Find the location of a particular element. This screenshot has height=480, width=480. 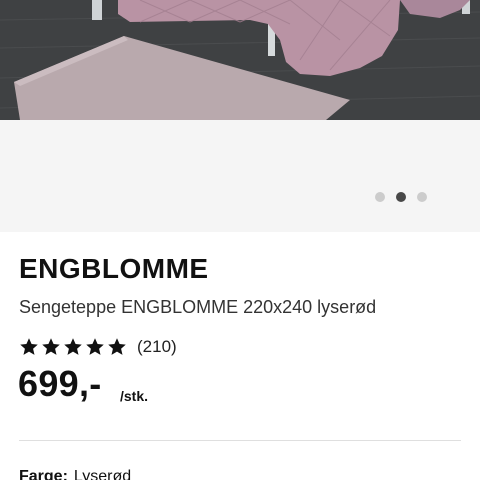

product-title: ENGBLOMME is located at coordinates (114, 268).